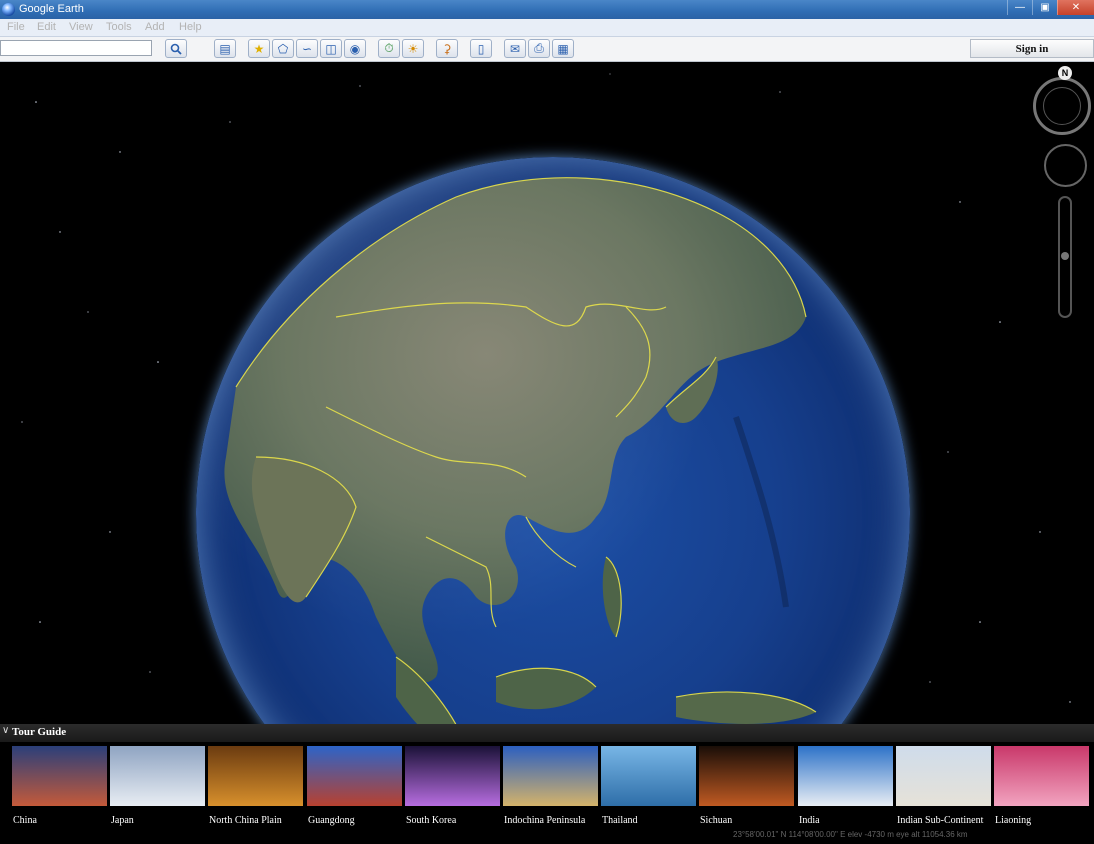 Image resolution: width=1094 pixels, height=844 pixels. Describe the element at coordinates (547, 733) in the screenshot. I see `tour-guide-header: ∨ Tour Guide` at that location.